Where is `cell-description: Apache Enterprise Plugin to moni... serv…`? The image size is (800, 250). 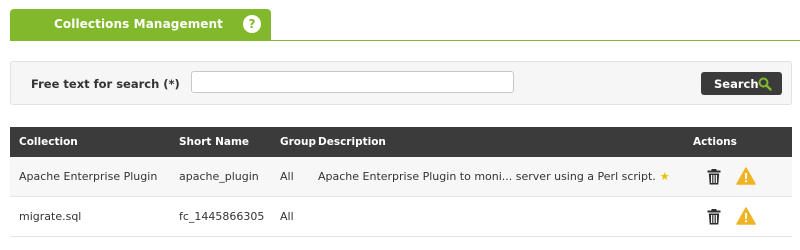
cell-description: Apache Enterprise Plugin to moni... serv… is located at coordinates (505, 177).